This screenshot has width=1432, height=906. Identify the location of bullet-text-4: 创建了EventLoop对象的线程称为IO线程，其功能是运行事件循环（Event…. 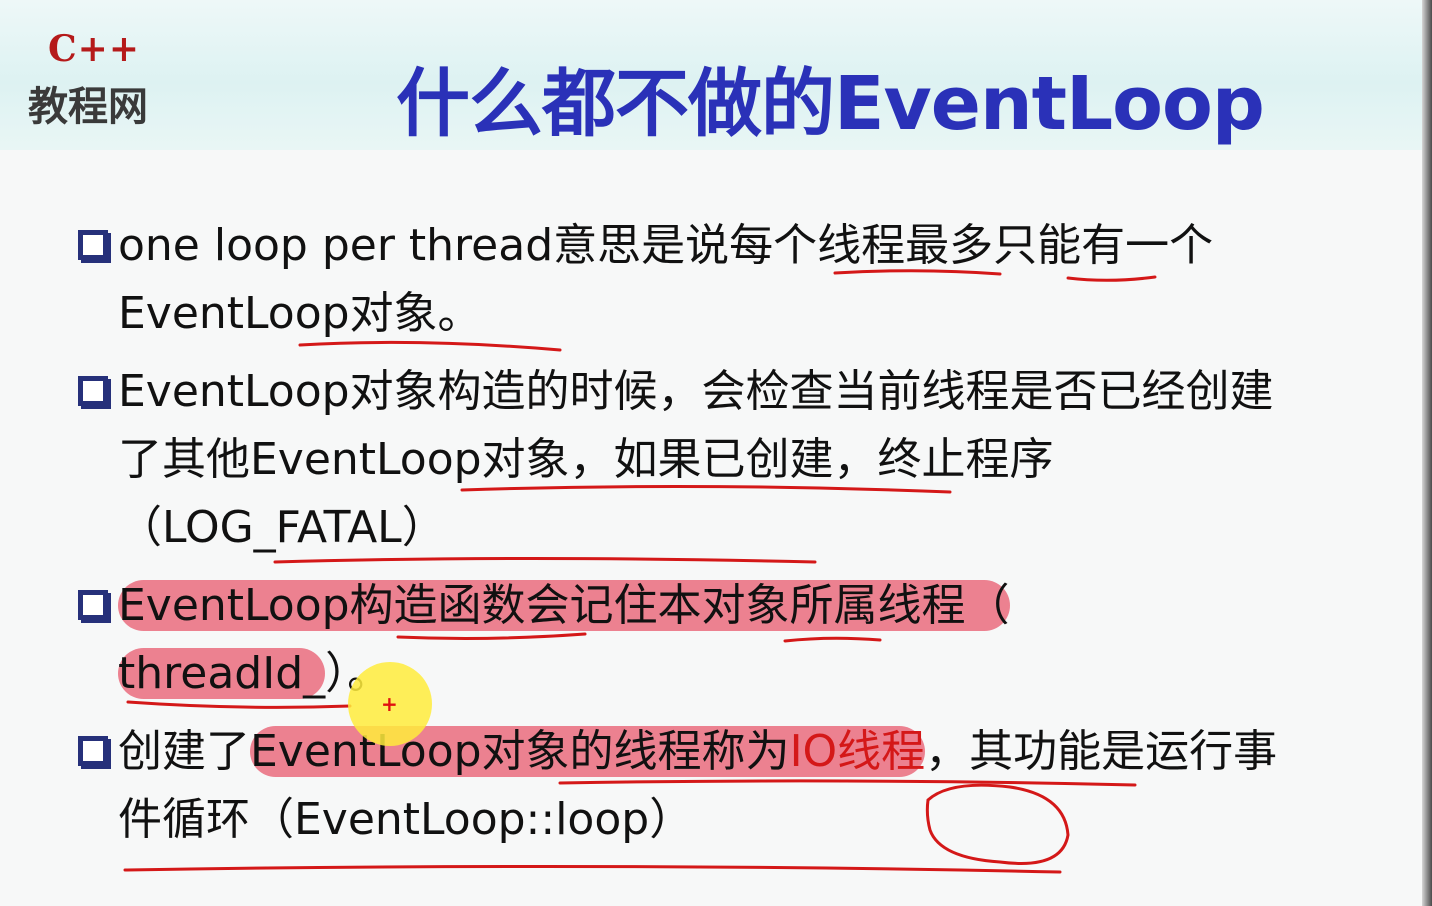
(708, 786).